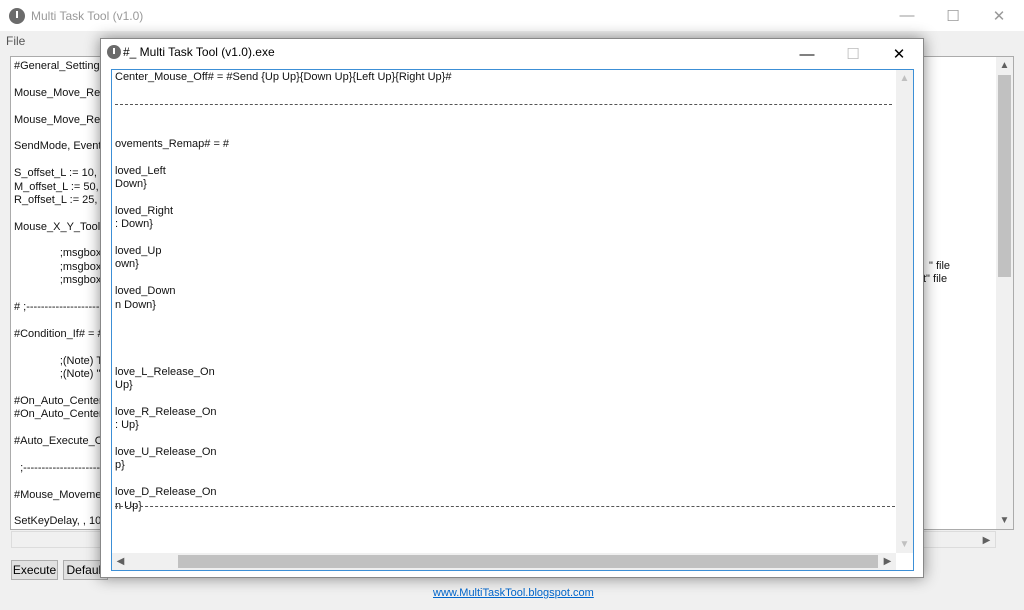 This screenshot has height=610, width=1024. I want to click on title-bar: Multi Task Tool (v1.0) — ☐ ✕, so click(512, 15).